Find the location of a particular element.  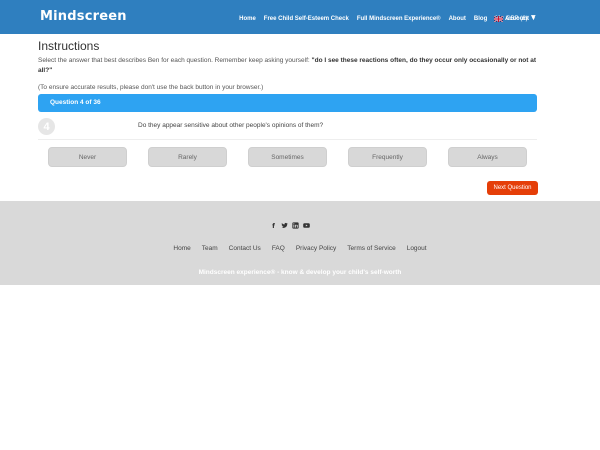

nav-blog: Blog is located at coordinates (480, 19).